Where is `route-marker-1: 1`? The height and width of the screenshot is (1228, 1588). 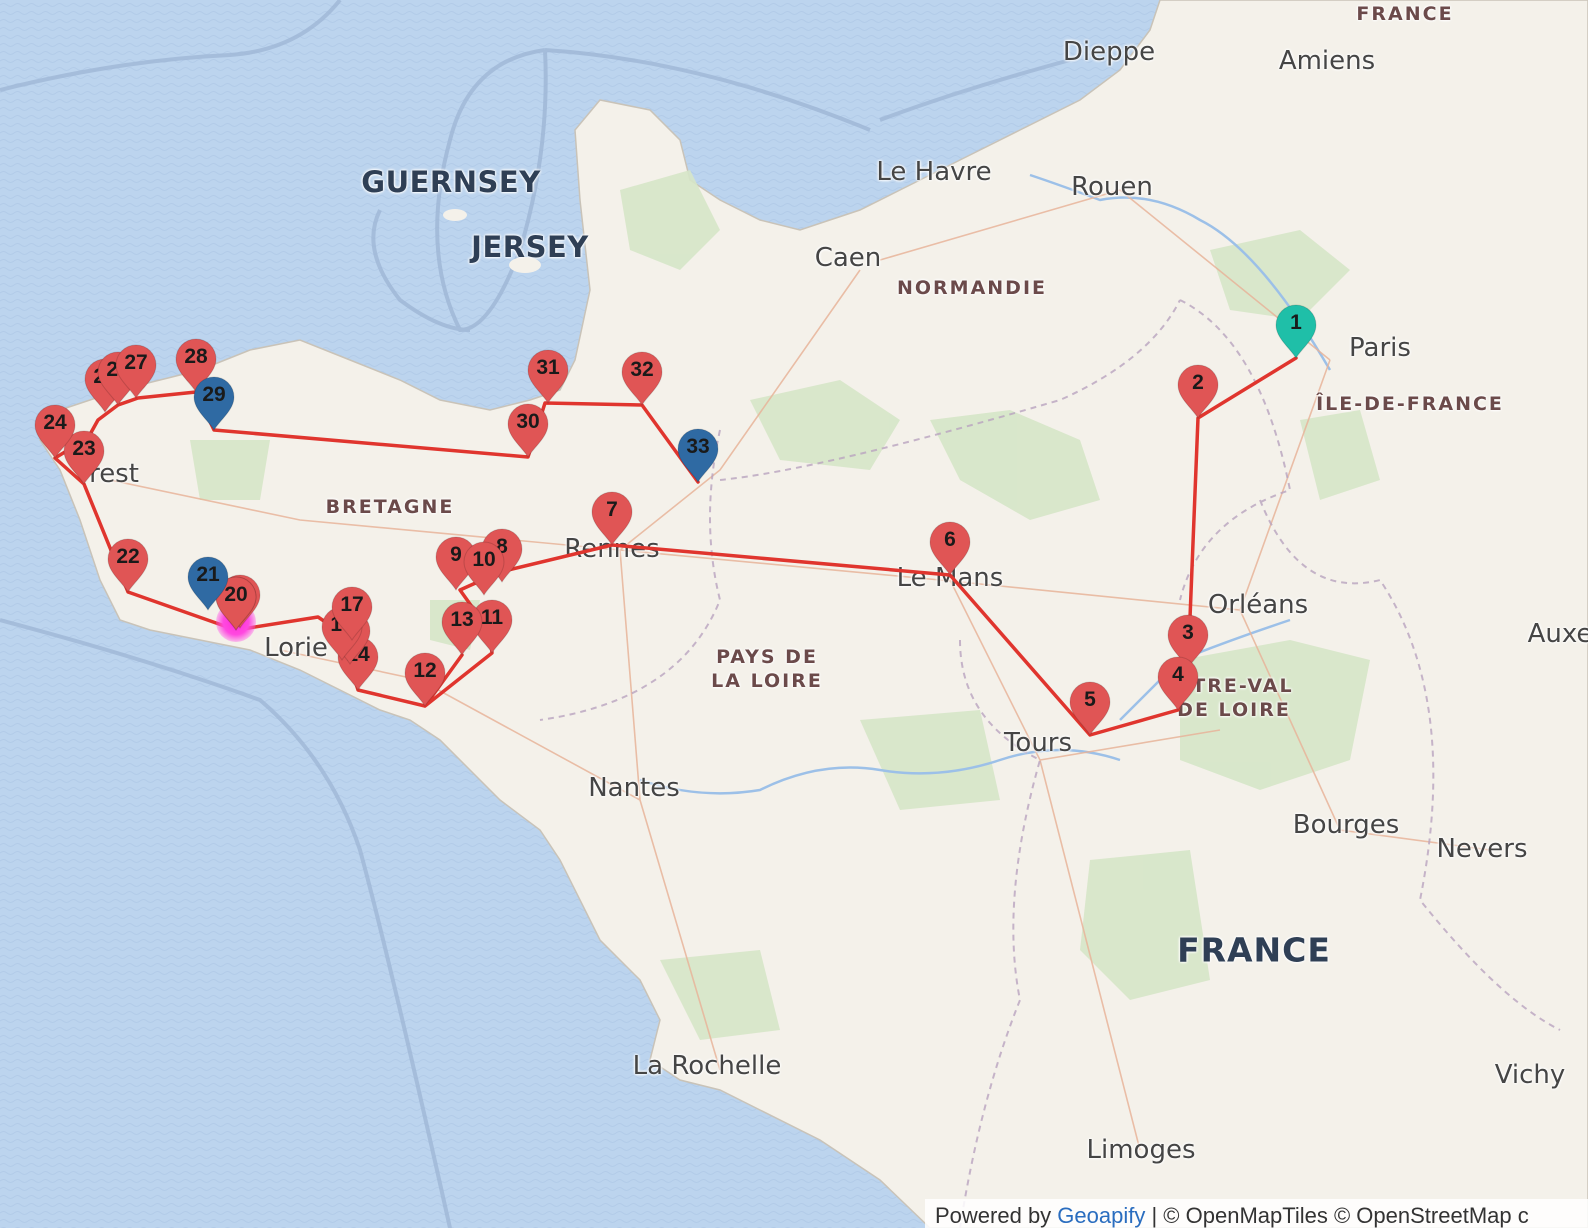
route-marker-1: 1 is located at coordinates (1296, 331).